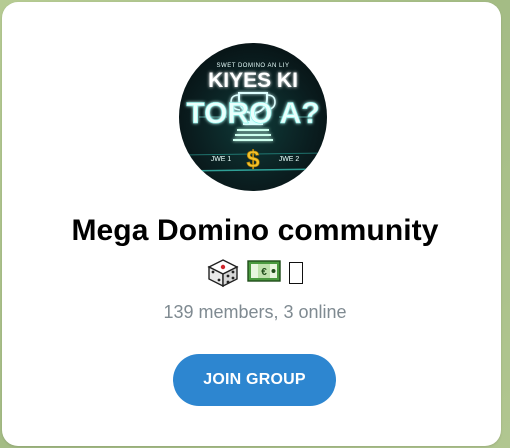 Image resolution: width=510 pixels, height=448 pixels. What do you see at coordinates (223, 273) in the screenshot?
I see `dice-icon` at bounding box center [223, 273].